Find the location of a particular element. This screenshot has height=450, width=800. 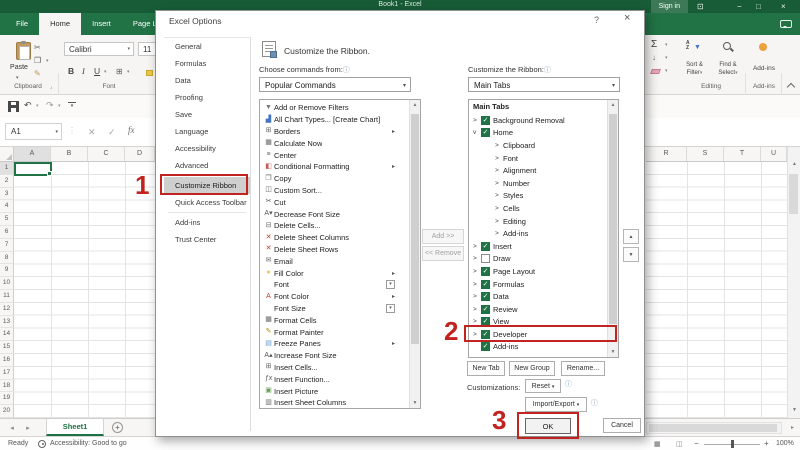

nav-item-trust-center: Trust Center is located at coordinates (207, 239).